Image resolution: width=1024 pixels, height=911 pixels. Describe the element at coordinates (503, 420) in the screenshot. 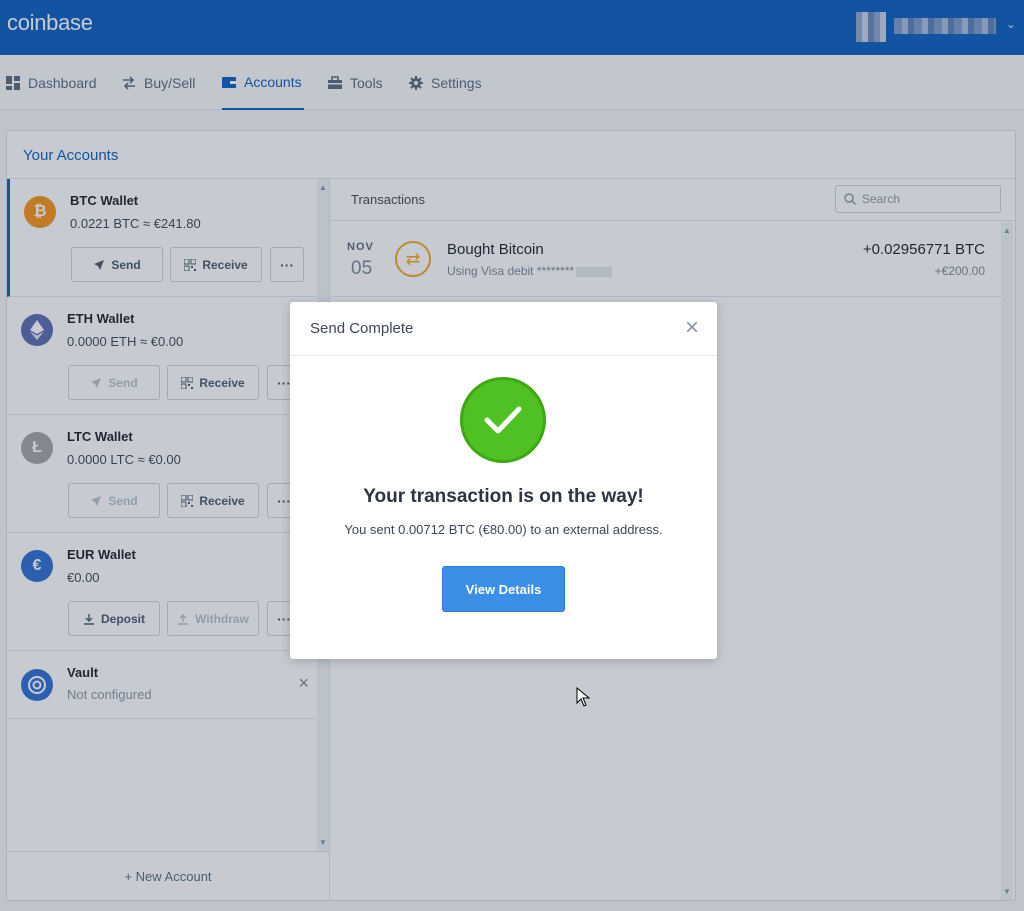

I see `checkmark-icon` at that location.